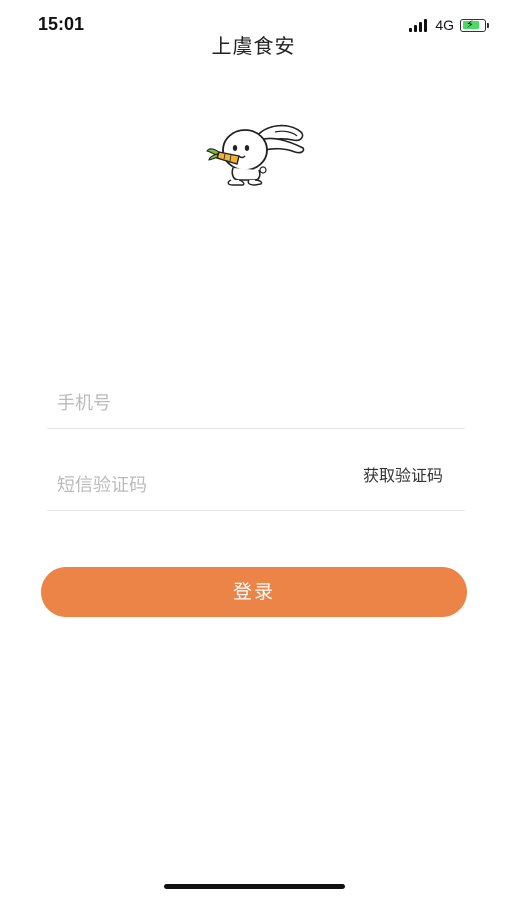  Describe the element at coordinates (254, 886) in the screenshot. I see `home-indicator` at that location.